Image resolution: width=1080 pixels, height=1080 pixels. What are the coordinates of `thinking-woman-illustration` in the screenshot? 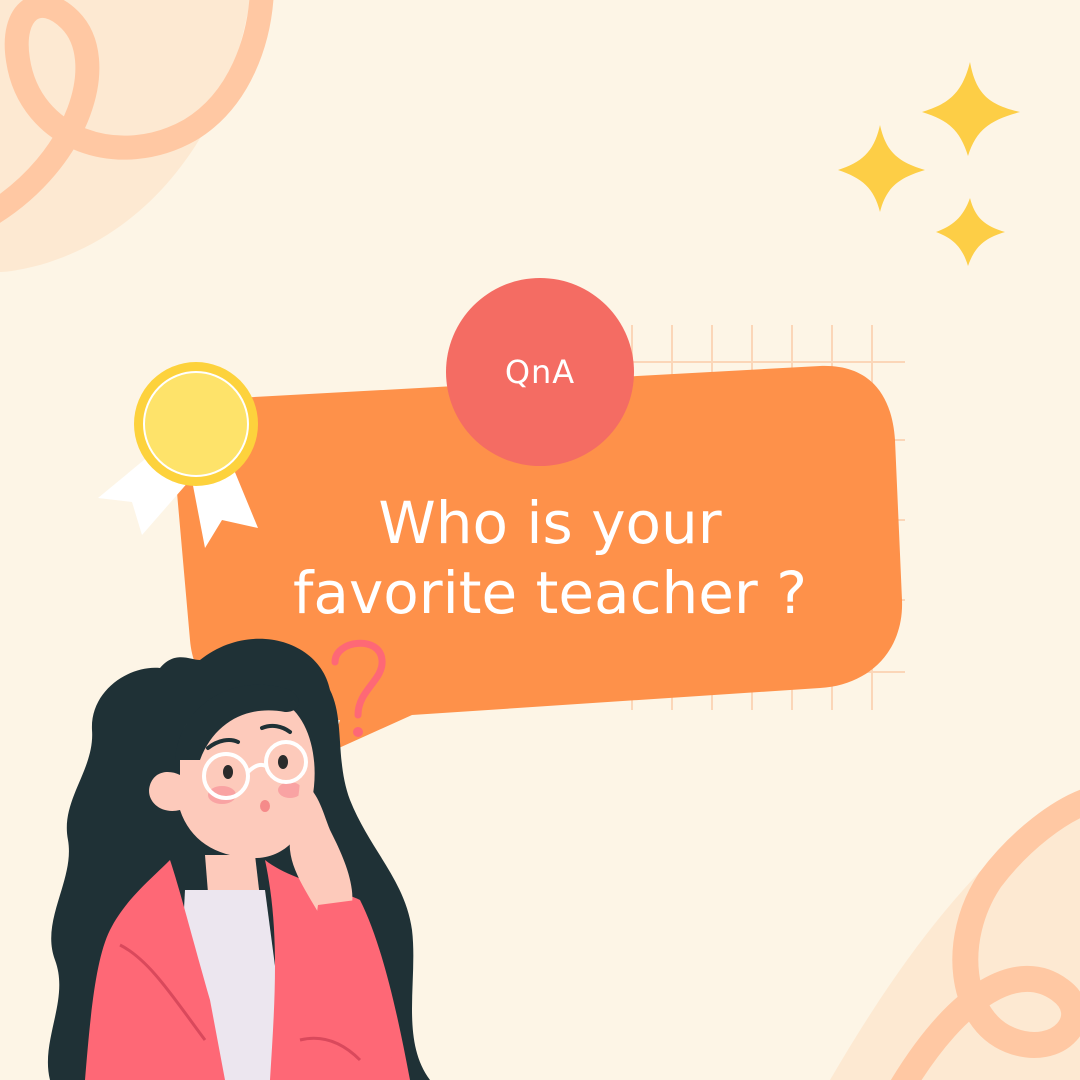 It's located at (239, 859).